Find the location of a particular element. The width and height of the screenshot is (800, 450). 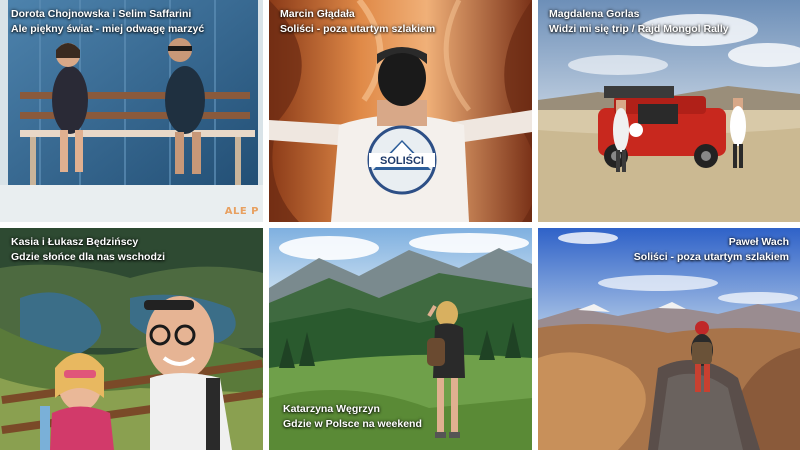

blog-author: Katarzyna Węgrzyn is located at coordinates (331, 409).